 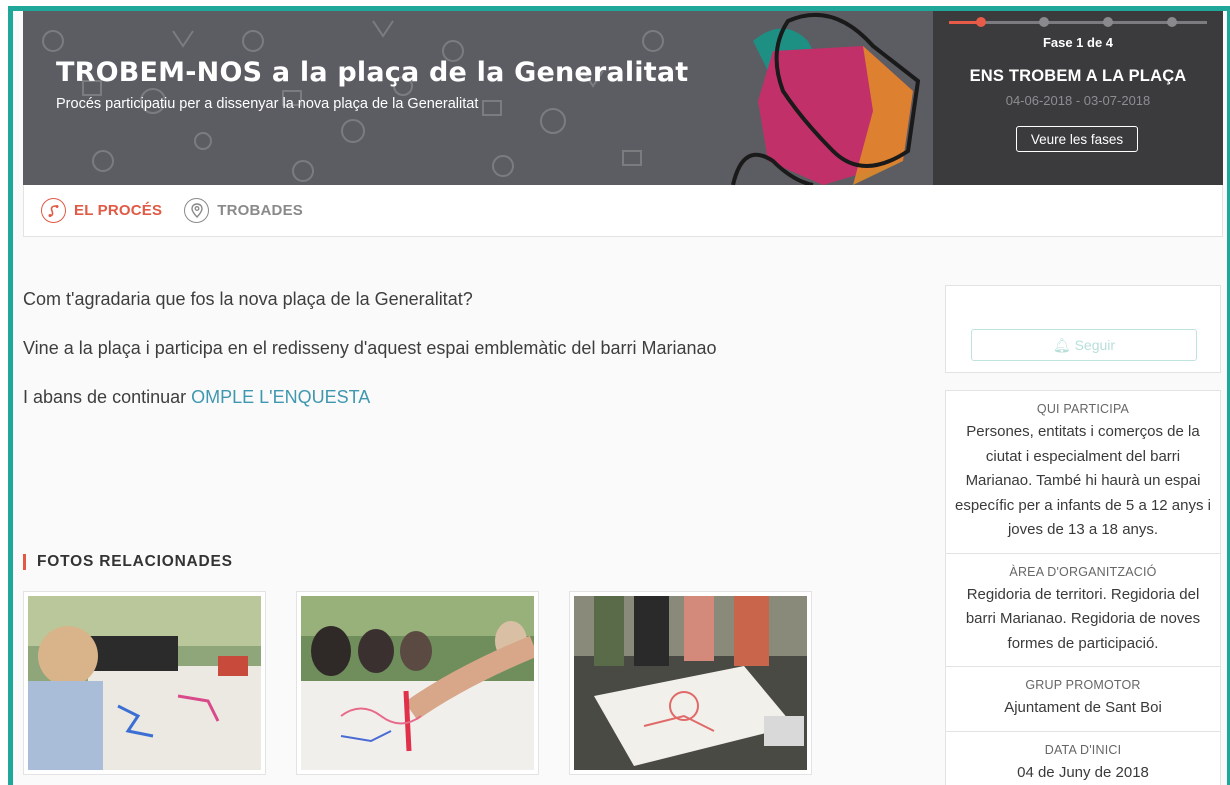 I want to click on follow-card: 🔔︎ Seguir, so click(x=1083, y=329).